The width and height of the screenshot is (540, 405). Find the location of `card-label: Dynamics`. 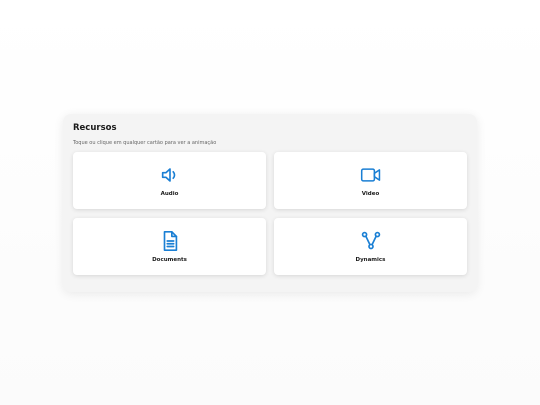

card-label: Dynamics is located at coordinates (370, 260).